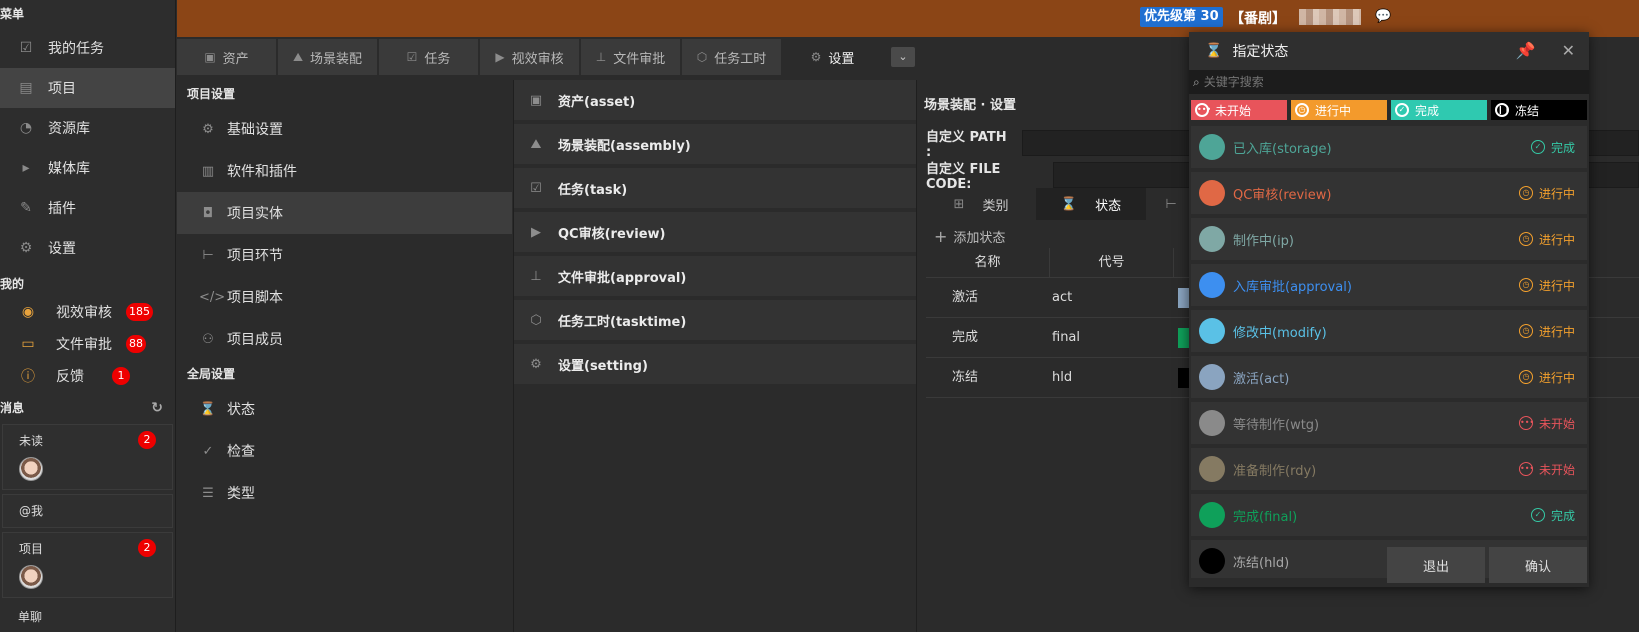 Image resolution: width=1639 pixels, height=632 pixels. I want to click on settings-item-check: ✓ 检查, so click(344, 451).